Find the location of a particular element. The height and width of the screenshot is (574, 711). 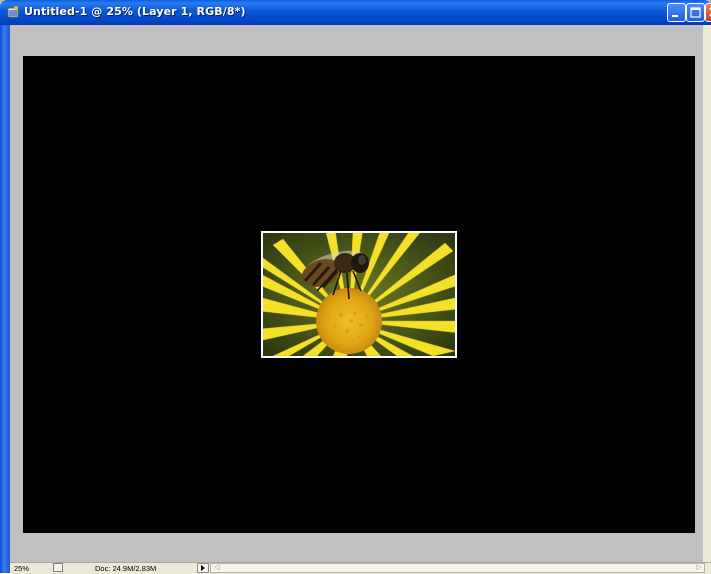

close-button is located at coordinates (708, 12).